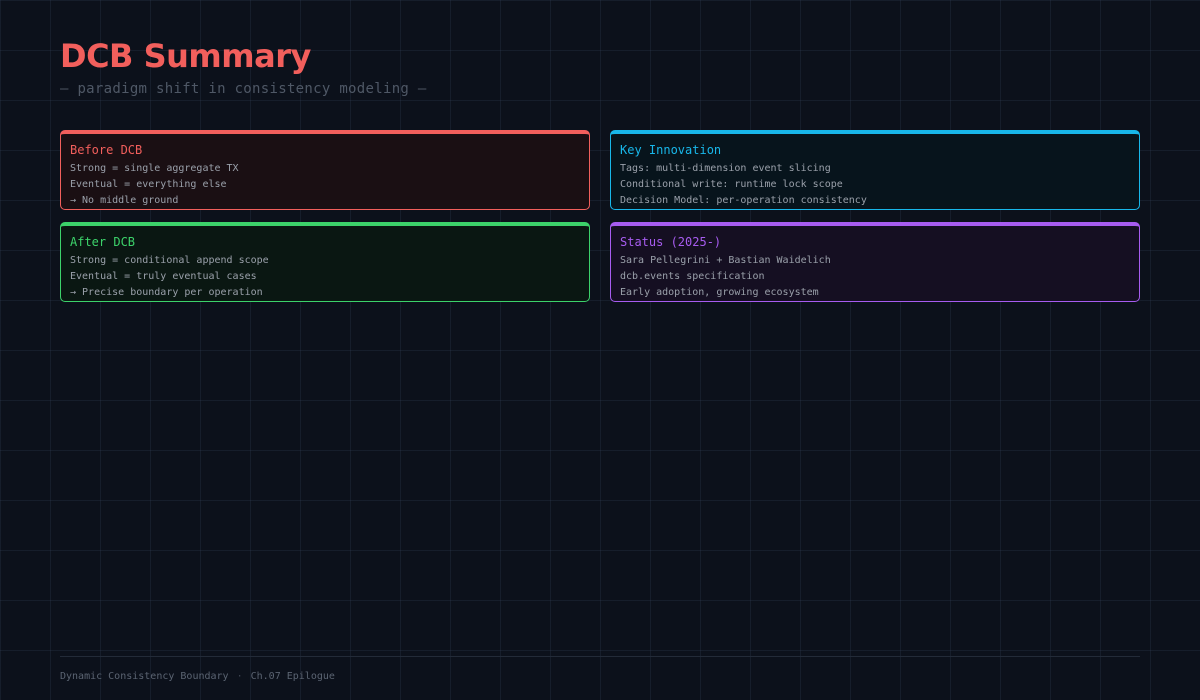  What do you see at coordinates (731, 184) in the screenshot?
I see `card-line: Conditional write: runtime lock scope` at bounding box center [731, 184].